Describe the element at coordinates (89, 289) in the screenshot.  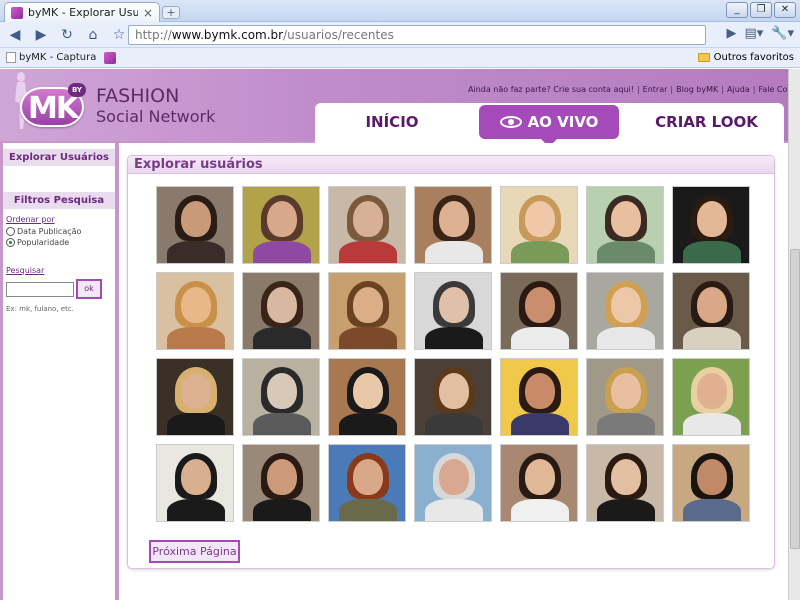
I see `search-ok-button: ok` at that location.